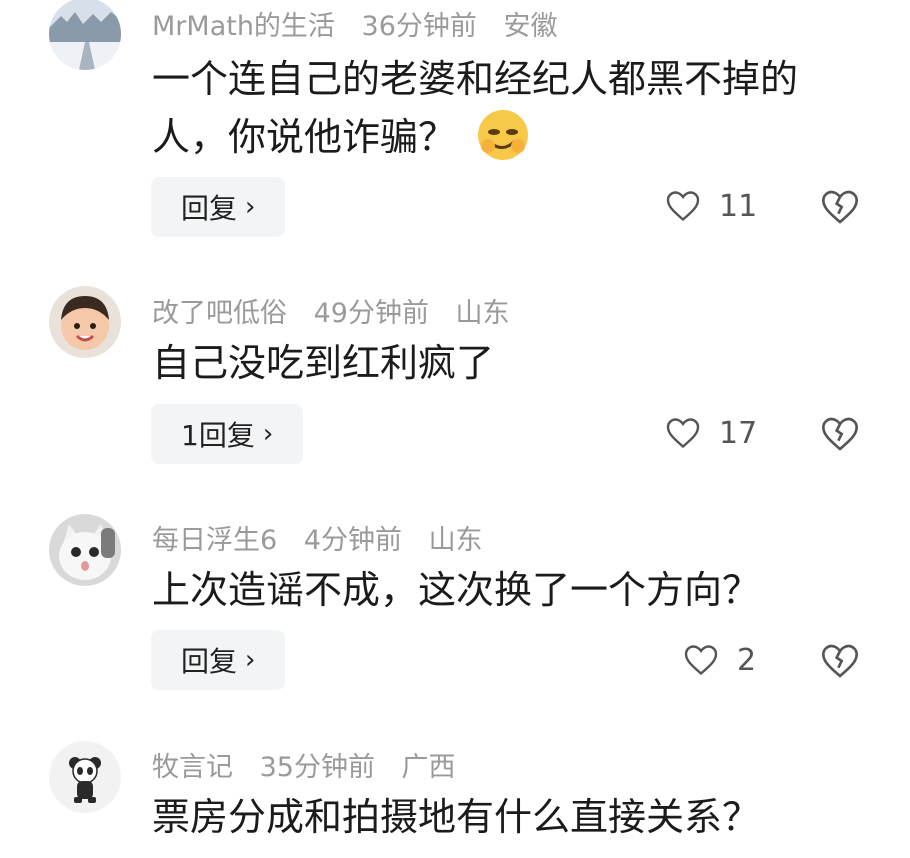 The width and height of the screenshot is (910, 858). I want to click on comment-body: 上次造谣不成，这次换了一个方向？, so click(456, 590).